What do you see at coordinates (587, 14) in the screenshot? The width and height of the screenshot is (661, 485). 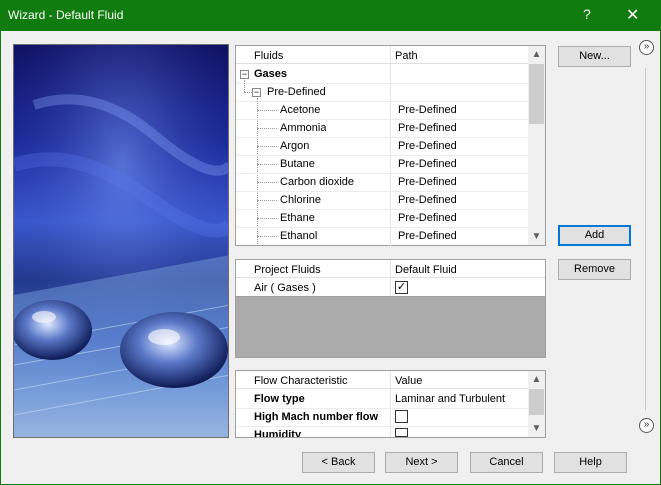 I see `help-icon: ?` at bounding box center [587, 14].